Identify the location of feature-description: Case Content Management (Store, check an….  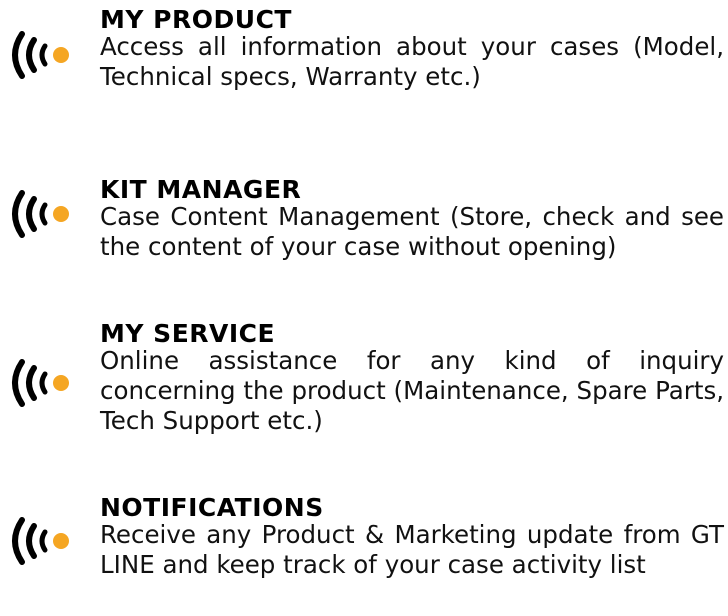
(412, 231).